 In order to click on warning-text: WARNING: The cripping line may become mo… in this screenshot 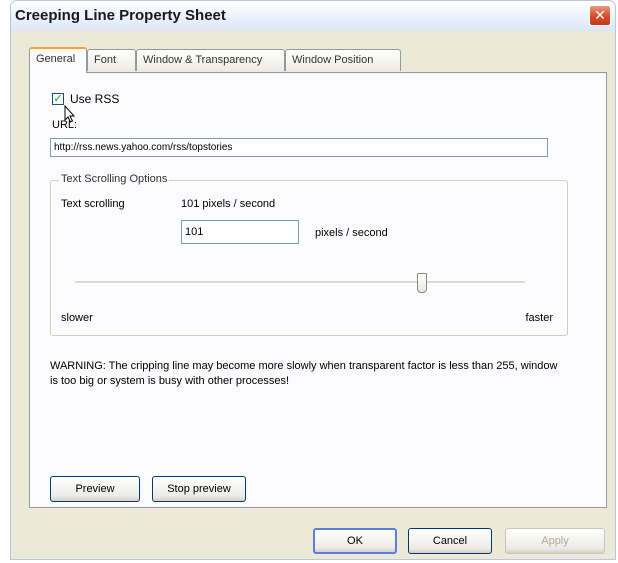, I will do `click(304, 373)`.